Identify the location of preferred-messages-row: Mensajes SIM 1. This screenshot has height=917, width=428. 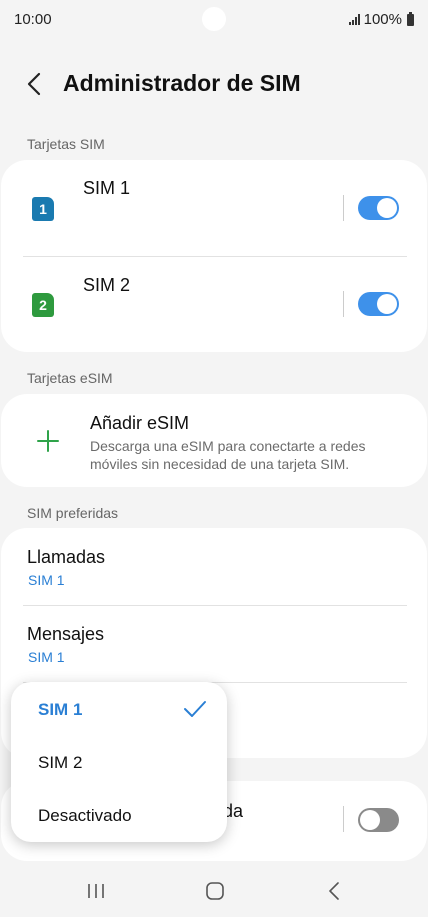
(214, 644).